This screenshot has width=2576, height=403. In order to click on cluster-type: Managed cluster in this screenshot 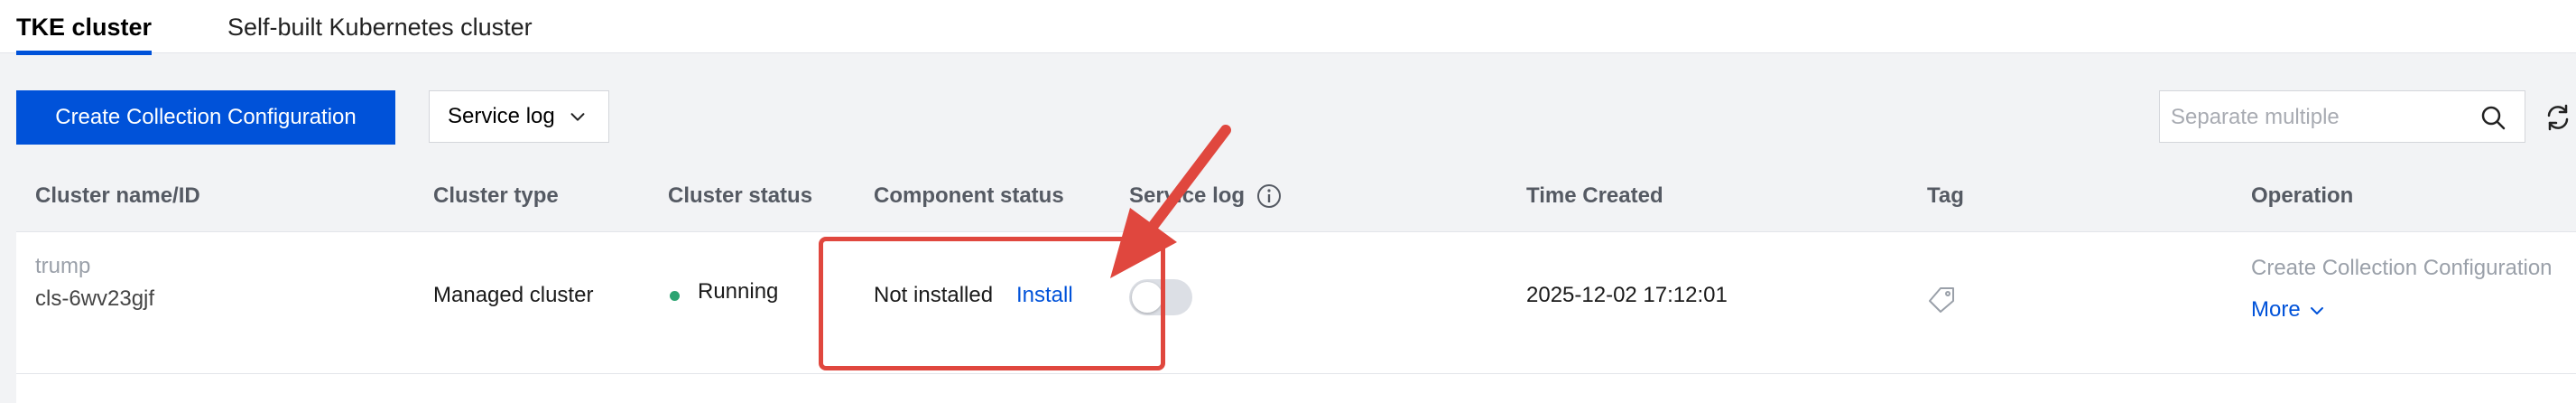, I will do `click(513, 295)`.